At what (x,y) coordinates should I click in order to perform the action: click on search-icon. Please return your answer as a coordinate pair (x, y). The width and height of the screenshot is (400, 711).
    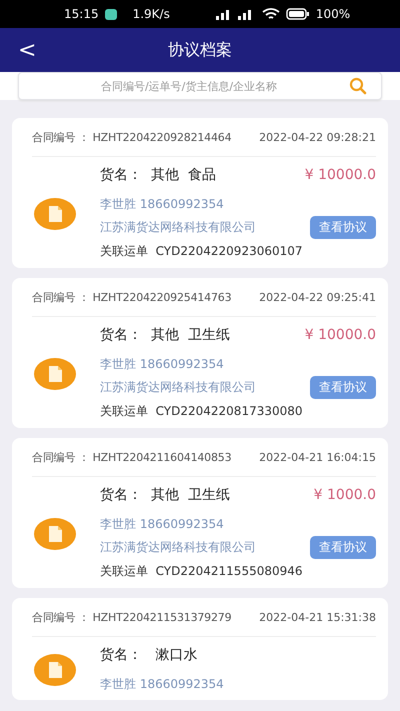
    Looking at the image, I should click on (358, 86).